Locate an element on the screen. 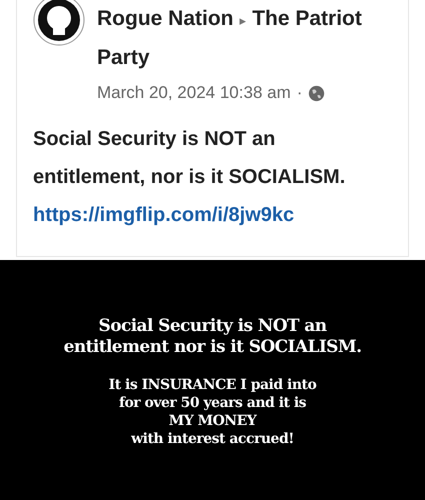 This screenshot has width=425, height=500. globe-icon is located at coordinates (317, 93).